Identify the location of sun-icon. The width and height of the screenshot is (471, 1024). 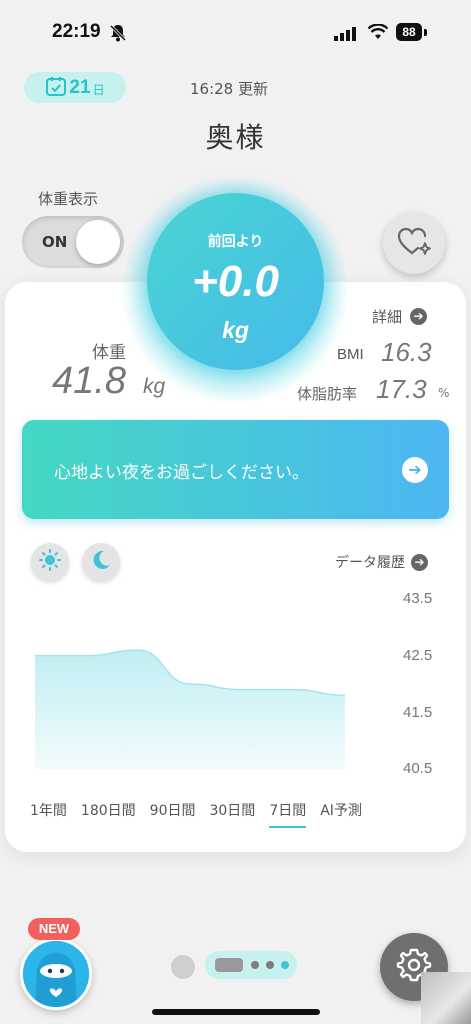
(50, 562).